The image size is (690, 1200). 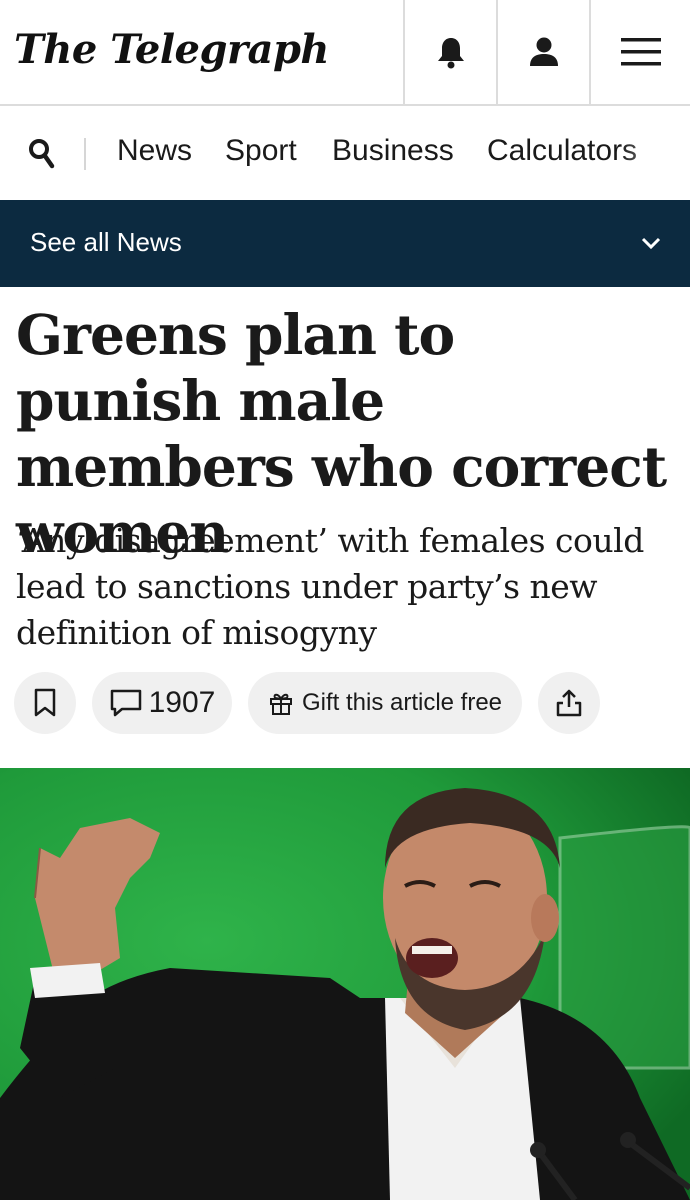 I want to click on share-icon, so click(x=569, y=703).